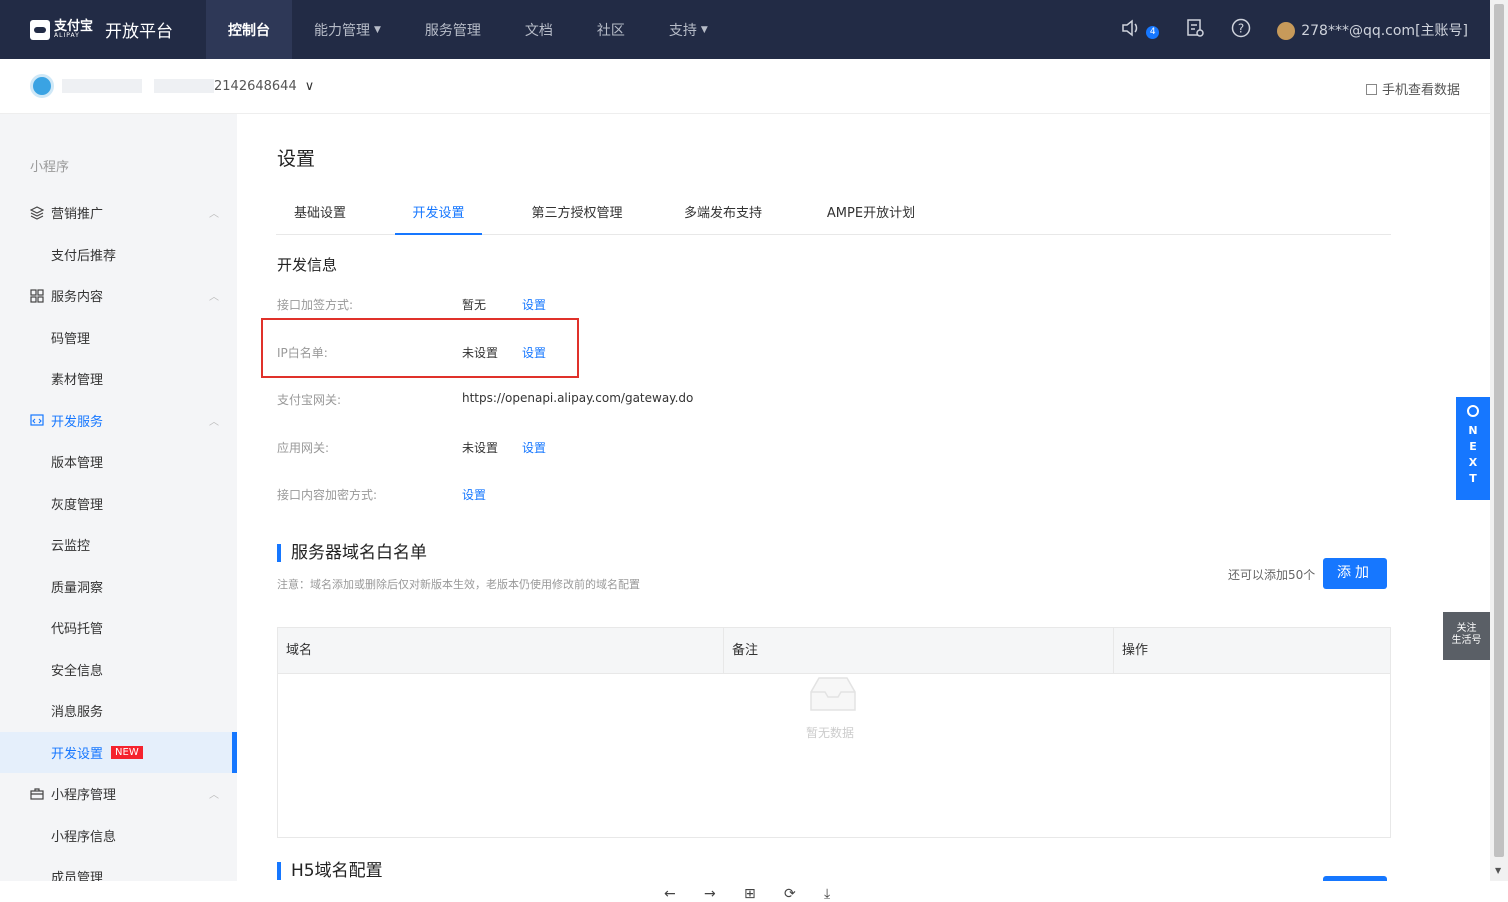 This screenshot has width=1508, height=902. What do you see at coordinates (1473, 462) in the screenshot?
I see `next-letter: X` at bounding box center [1473, 462].